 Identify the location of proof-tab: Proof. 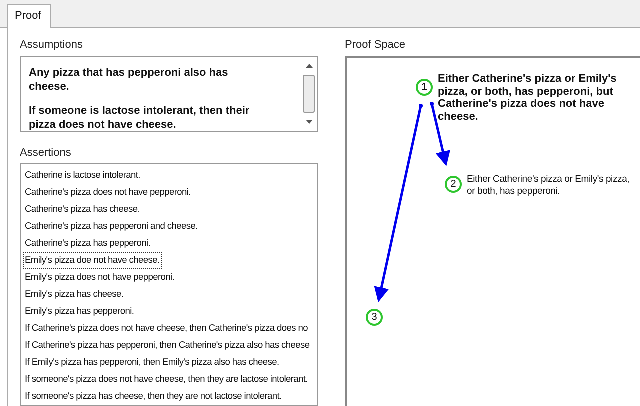
(29, 16).